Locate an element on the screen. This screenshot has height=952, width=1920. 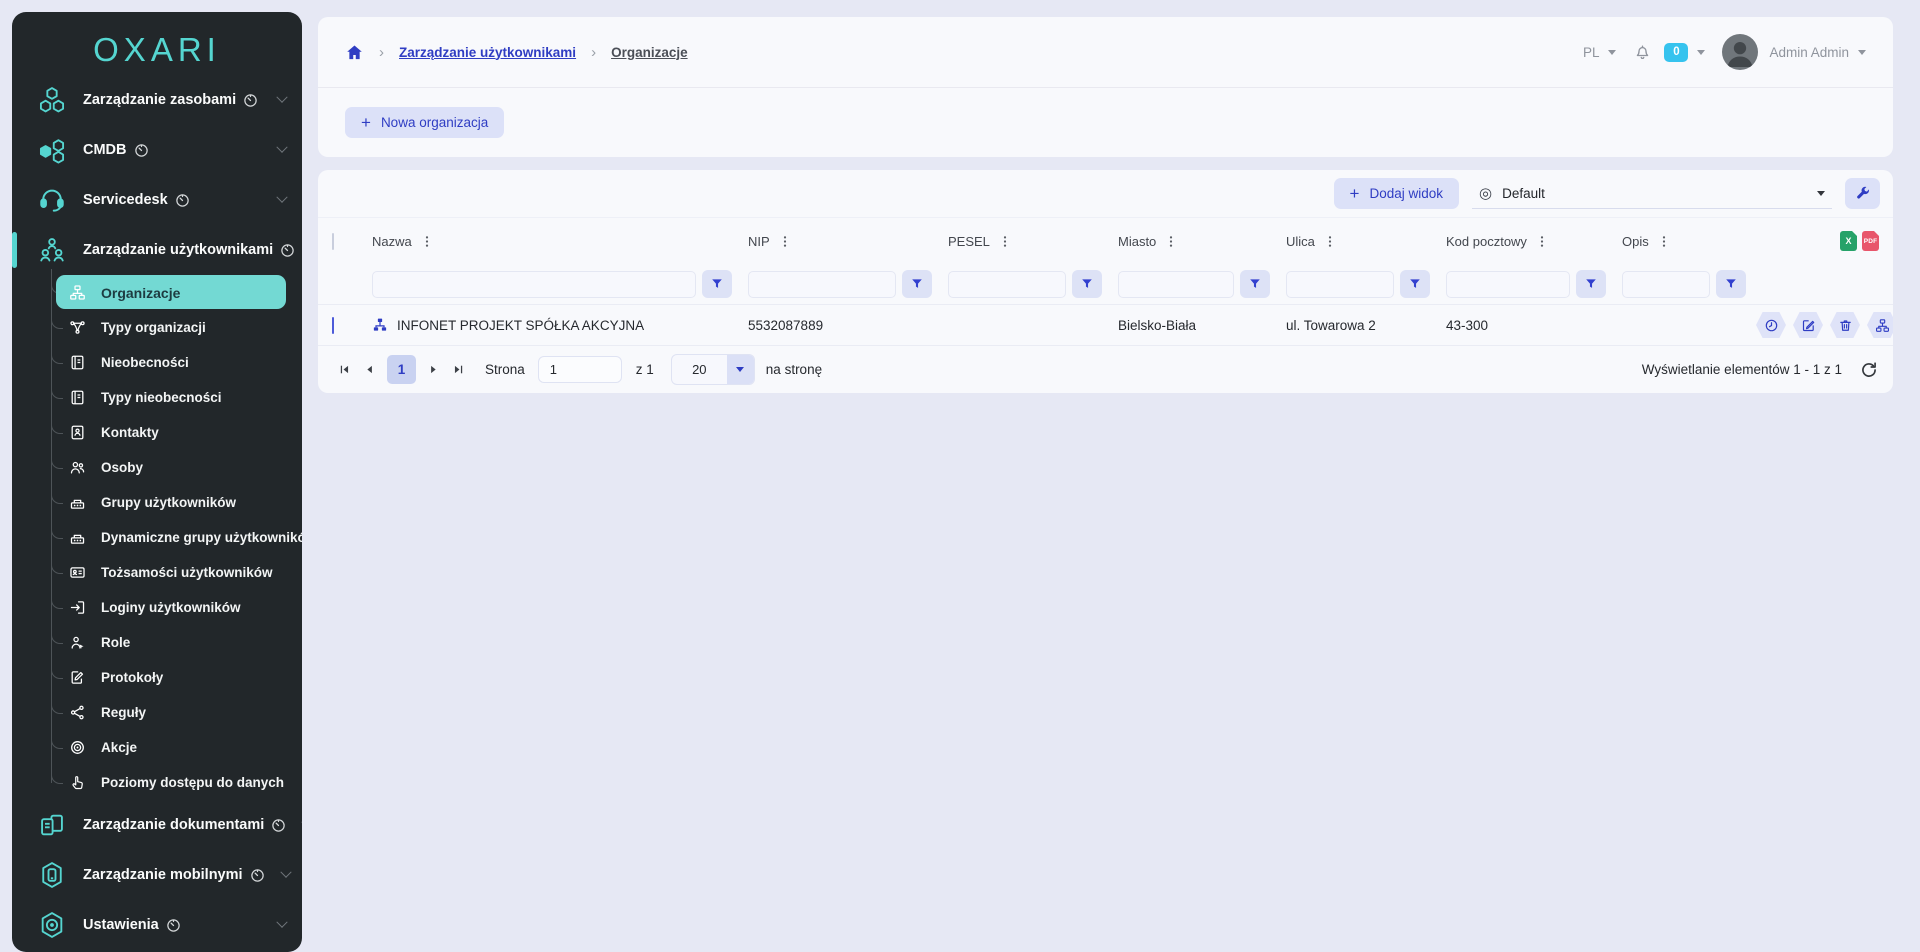
filter-input-pesel is located at coordinates (1007, 284).